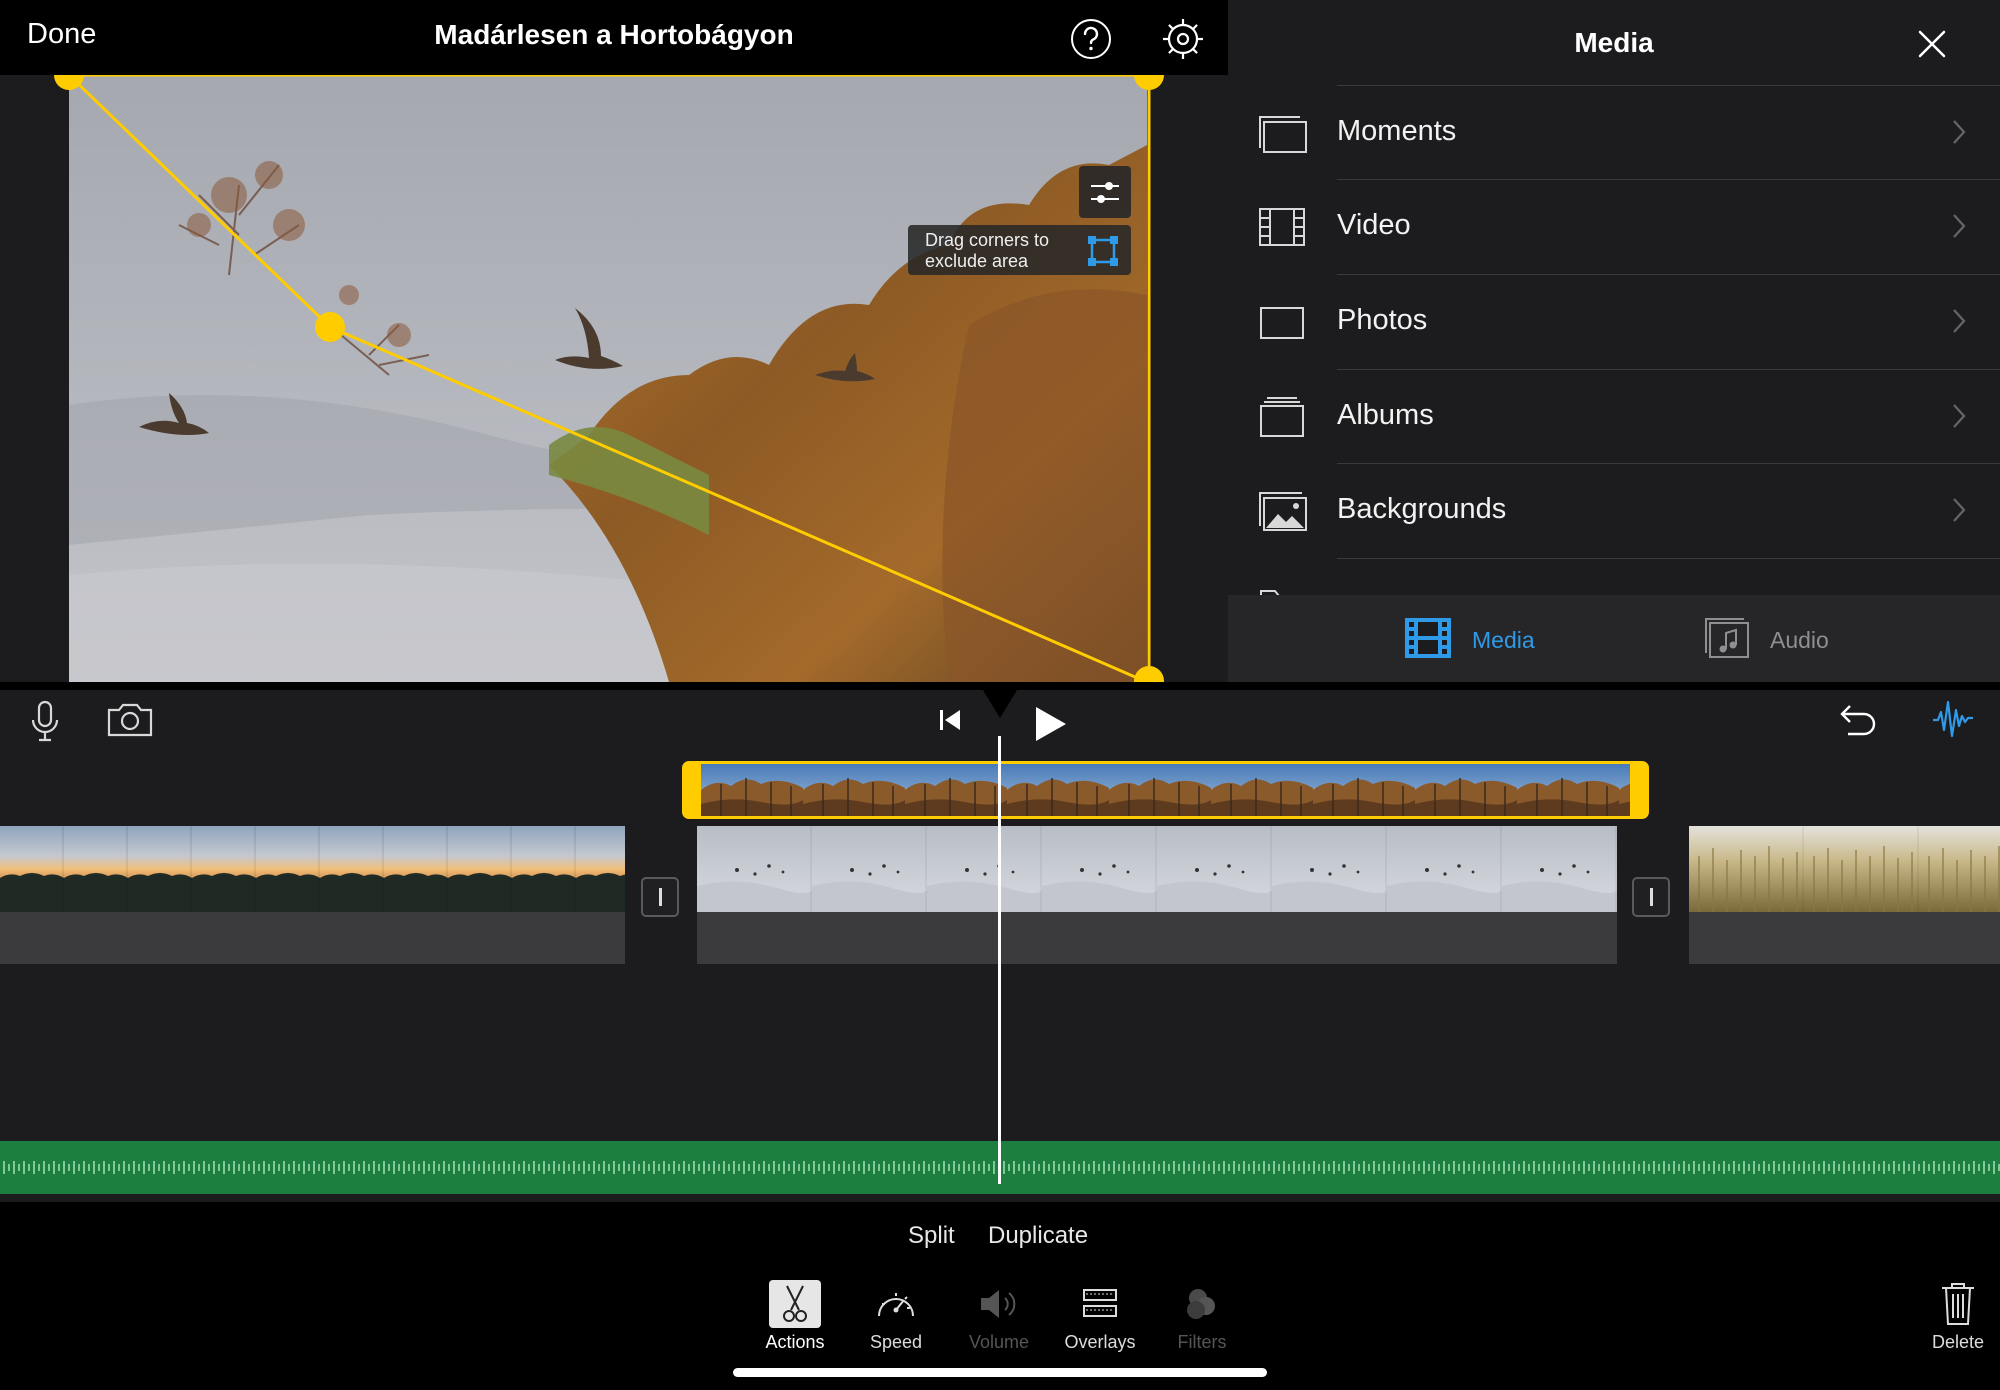 Image resolution: width=2000 pixels, height=1390 pixels. Describe the element at coordinates (999, 960) in the screenshot. I see `playhead` at that location.